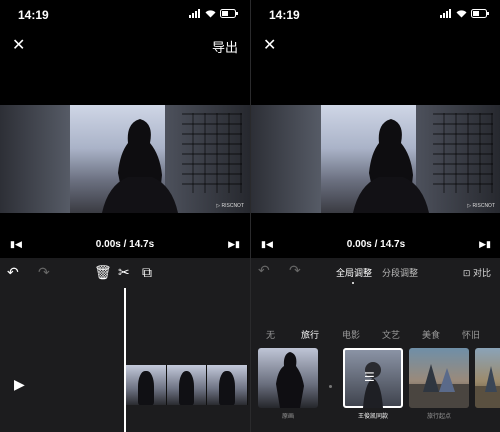  What do you see at coordinates (375, 45) in the screenshot?
I see `top-nav: ✕` at bounding box center [375, 45].